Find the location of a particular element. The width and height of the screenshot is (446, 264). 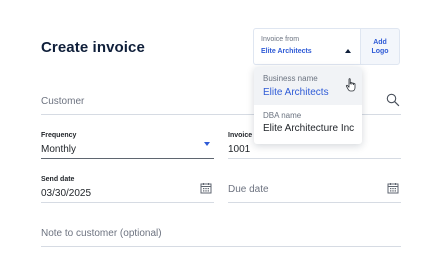

option-label: Business name is located at coordinates (290, 78).